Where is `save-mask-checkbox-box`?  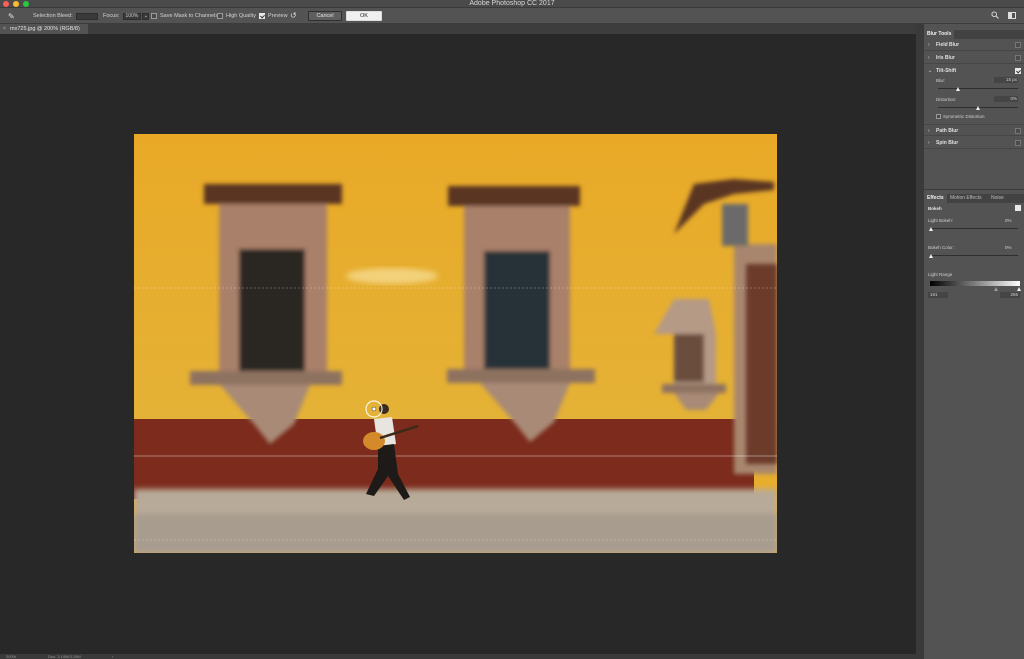
save-mask-checkbox-box is located at coordinates (154, 16).